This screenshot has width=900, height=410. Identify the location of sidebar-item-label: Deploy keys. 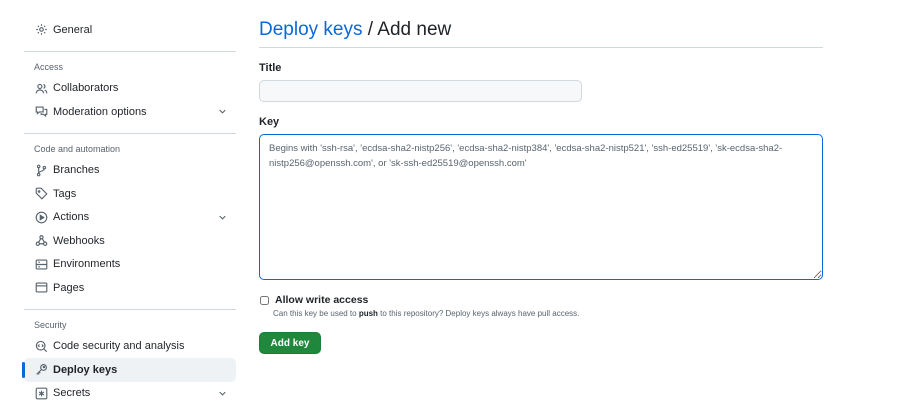
(85, 369).